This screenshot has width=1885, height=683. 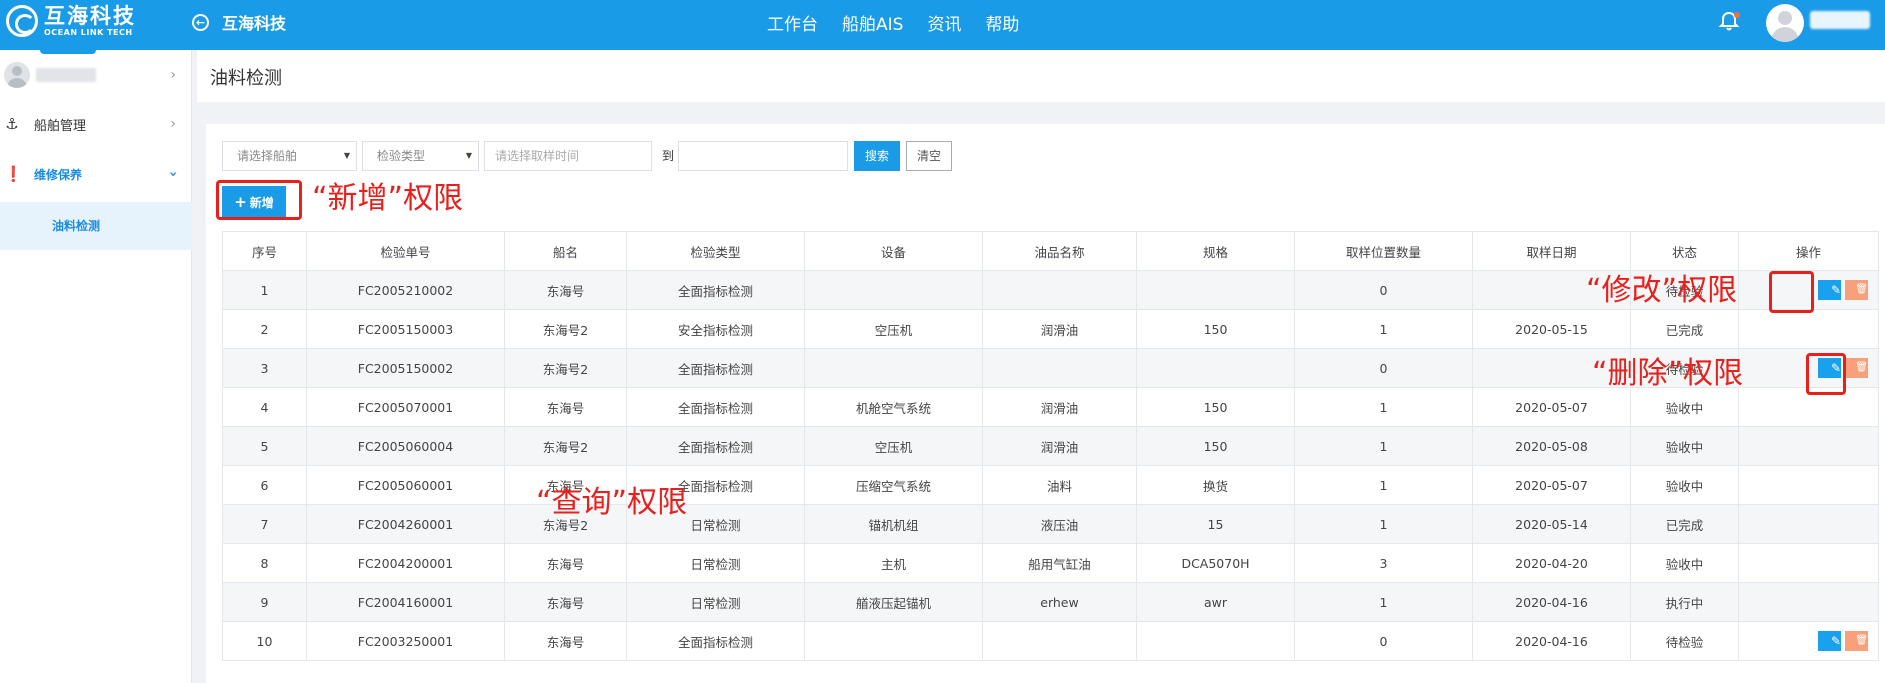 What do you see at coordinates (259, 200) in the screenshot?
I see `add-permission-highlight` at bounding box center [259, 200].